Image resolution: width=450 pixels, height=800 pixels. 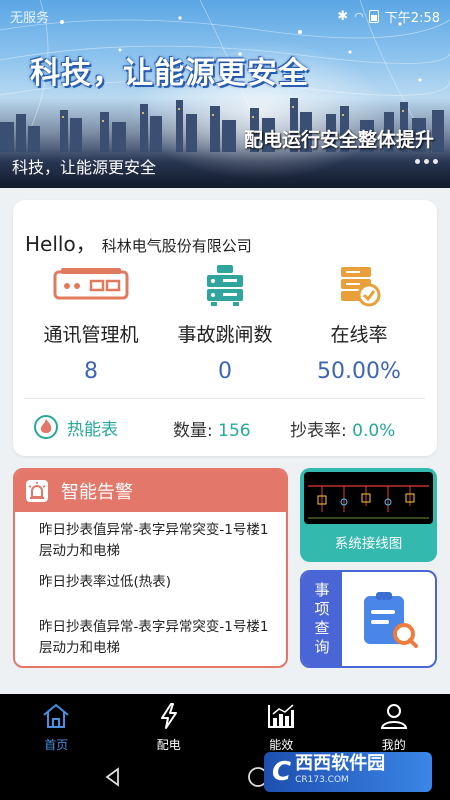 I want to click on bar-chart-icon, so click(x=281, y=716).